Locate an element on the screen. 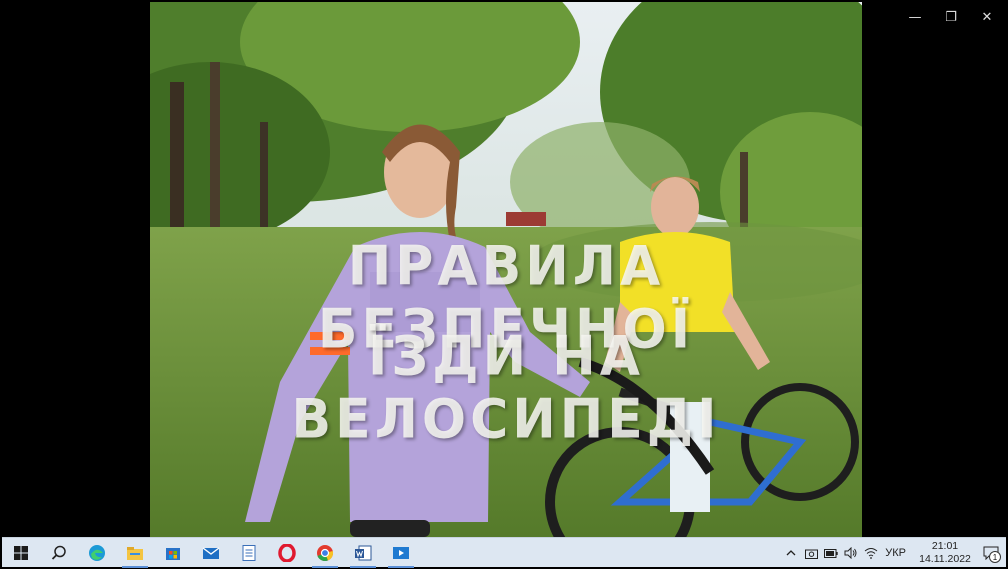 This screenshot has width=1008, height=569. close-button: ✕ is located at coordinates (987, 17).